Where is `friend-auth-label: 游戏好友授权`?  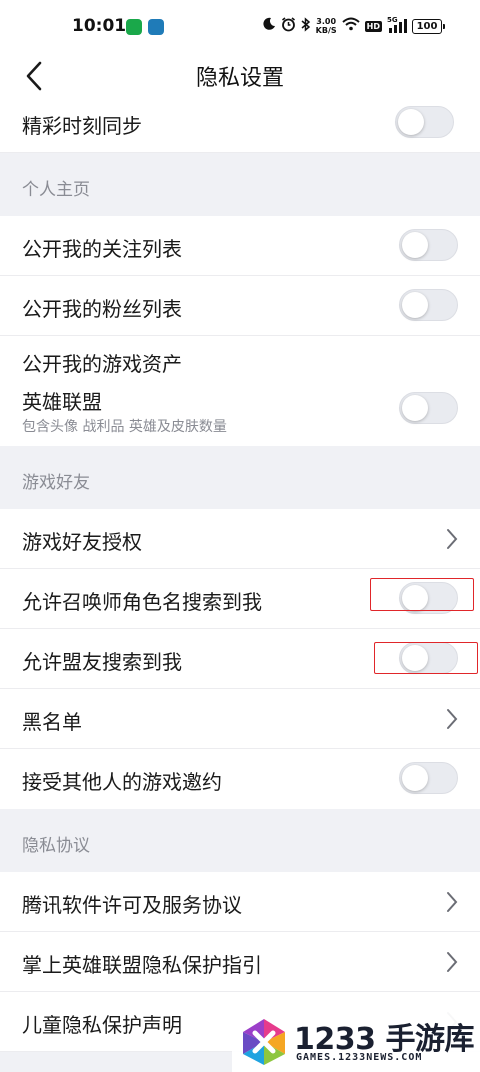
friend-auth-label: 游戏好友授权 is located at coordinates (82, 542).